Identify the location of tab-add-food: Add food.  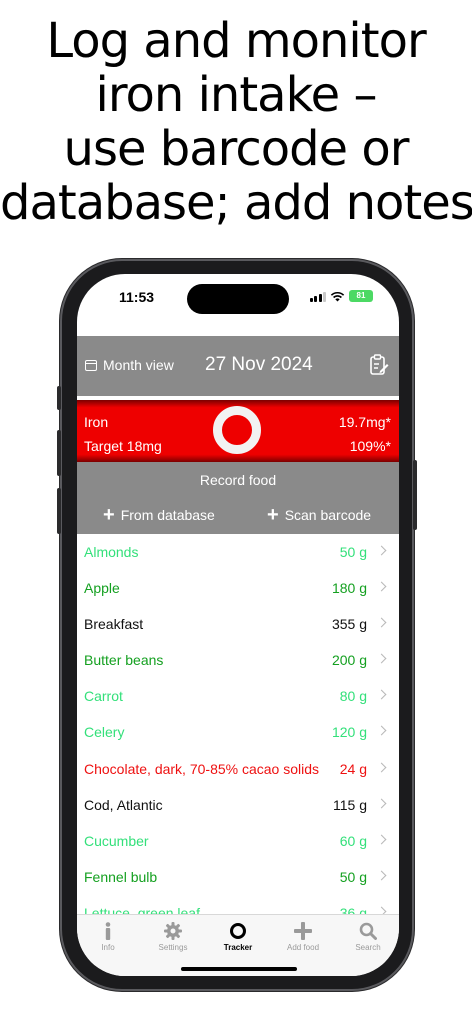
(303, 936).